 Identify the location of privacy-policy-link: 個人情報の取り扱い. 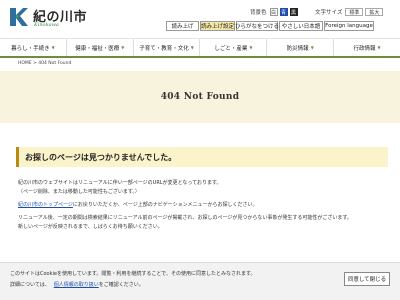
(76, 285).